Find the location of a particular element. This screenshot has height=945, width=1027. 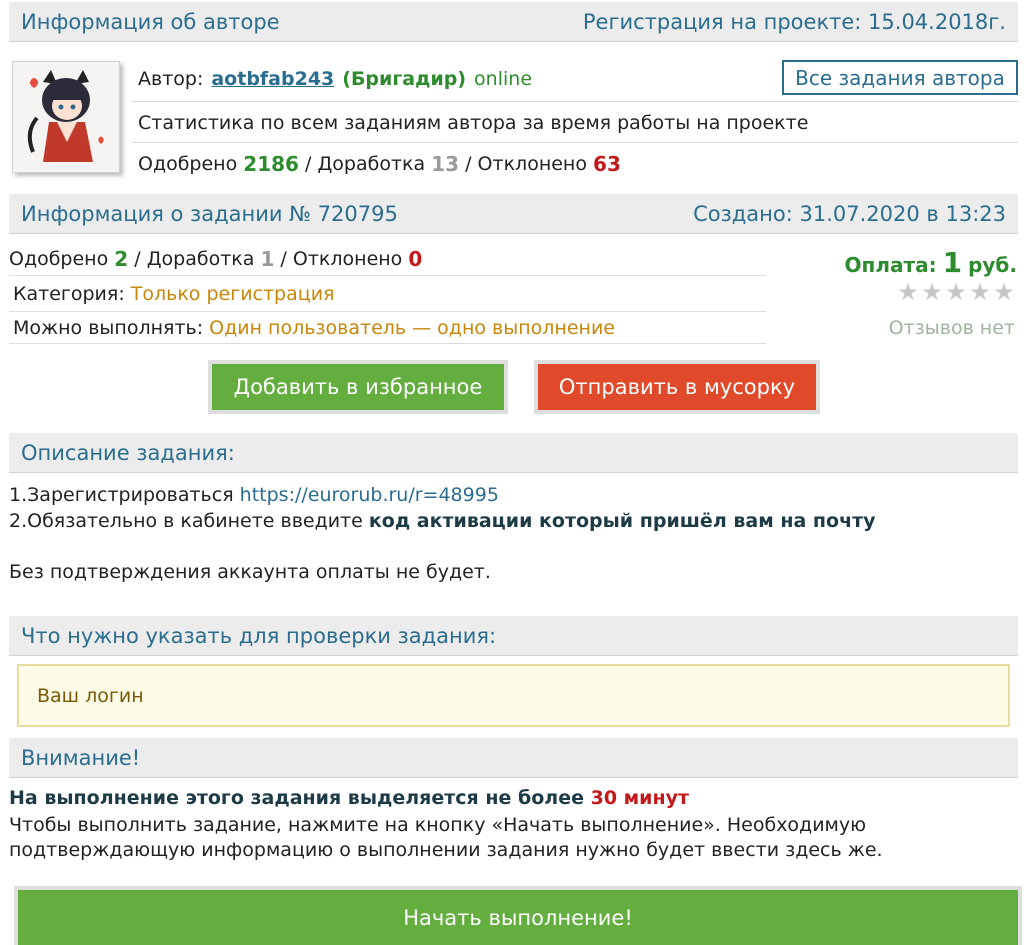

author-online-status: online is located at coordinates (503, 78).